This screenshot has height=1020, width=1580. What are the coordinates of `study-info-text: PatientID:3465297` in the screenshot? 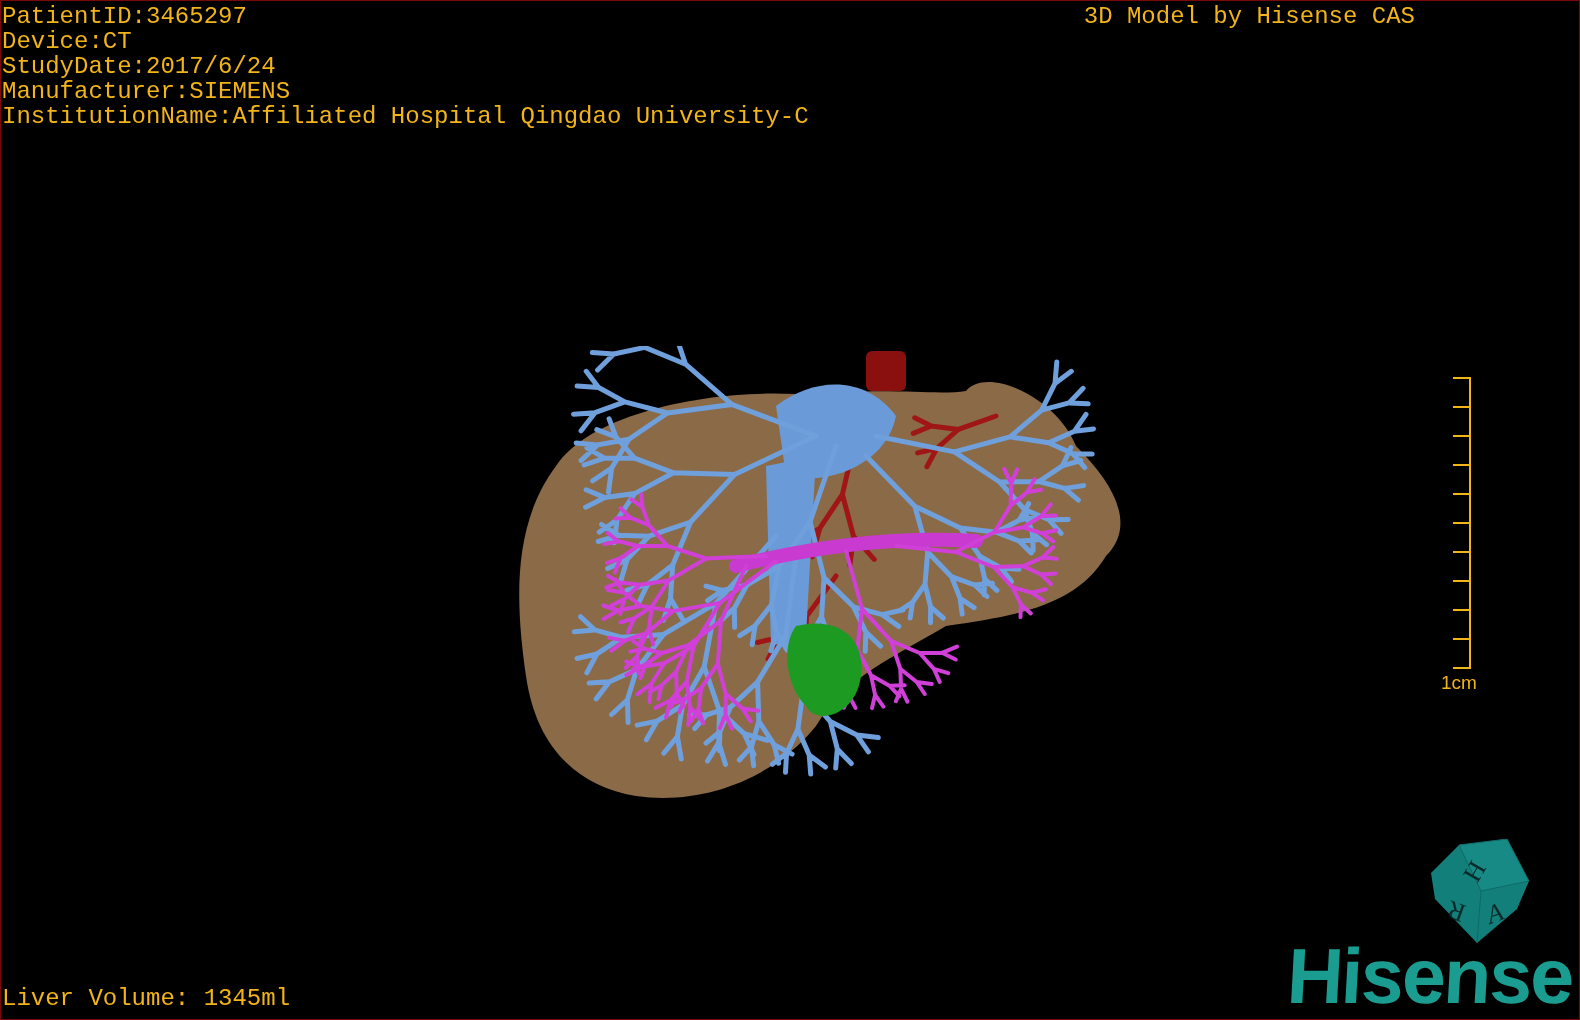 It's located at (125, 16).